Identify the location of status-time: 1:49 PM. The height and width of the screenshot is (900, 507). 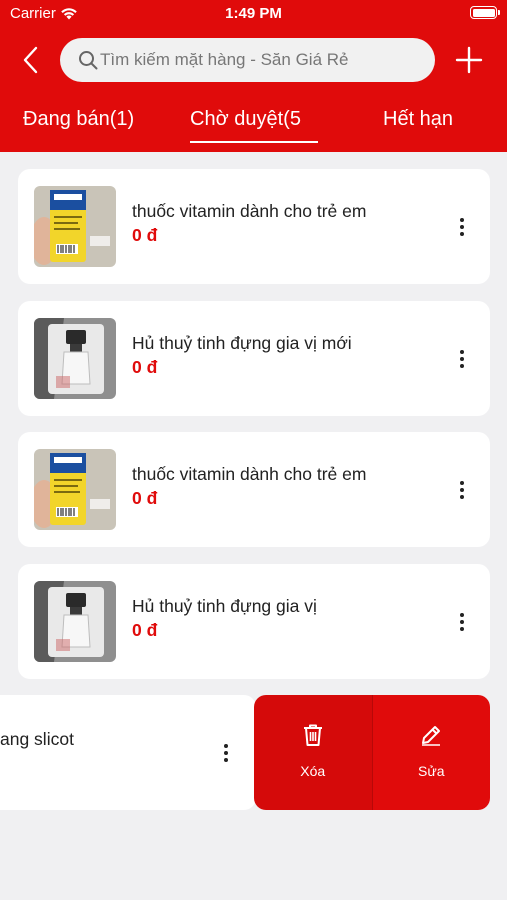
(253, 13).